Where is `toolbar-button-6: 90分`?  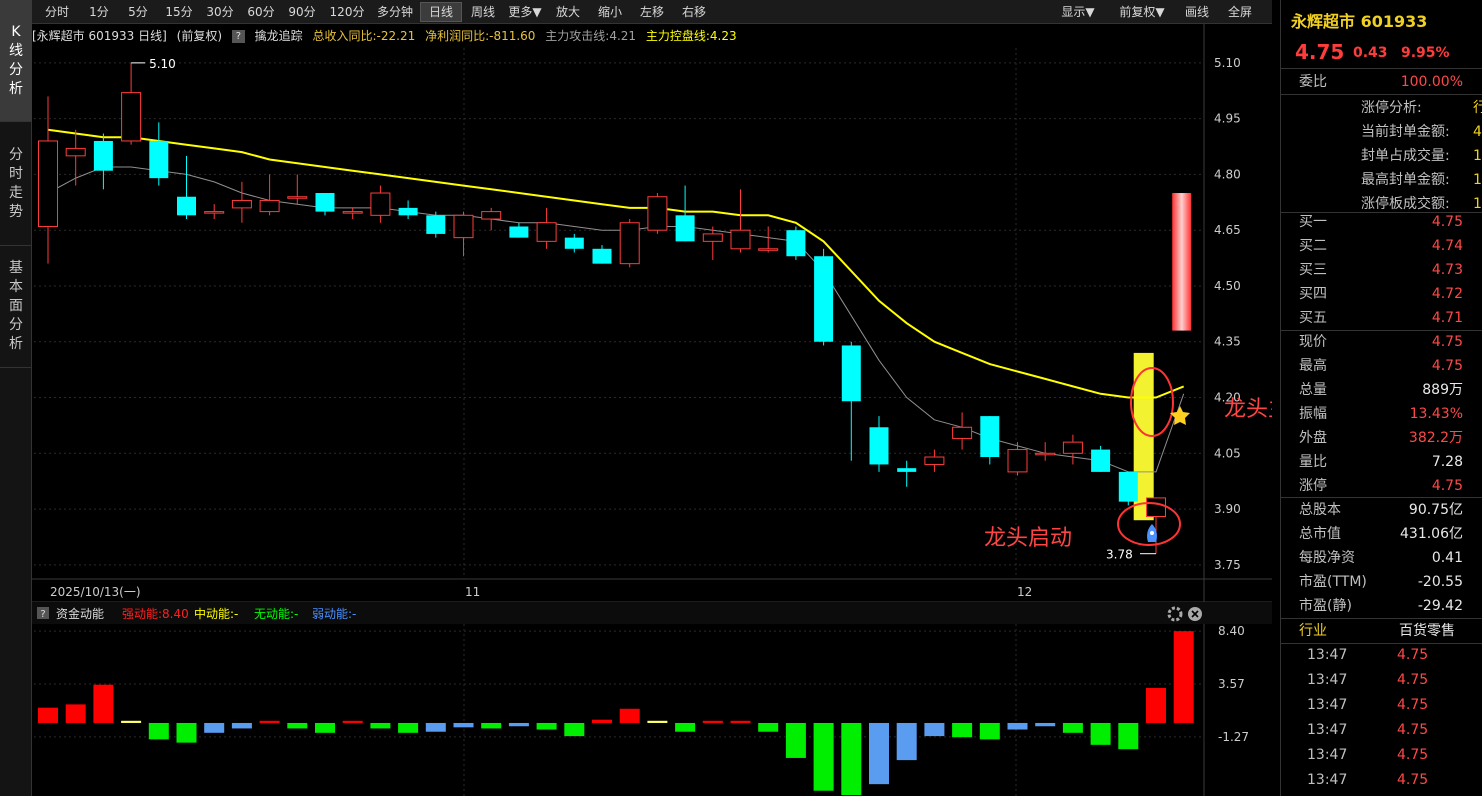
toolbar-button-6: 90分 is located at coordinates (302, 12).